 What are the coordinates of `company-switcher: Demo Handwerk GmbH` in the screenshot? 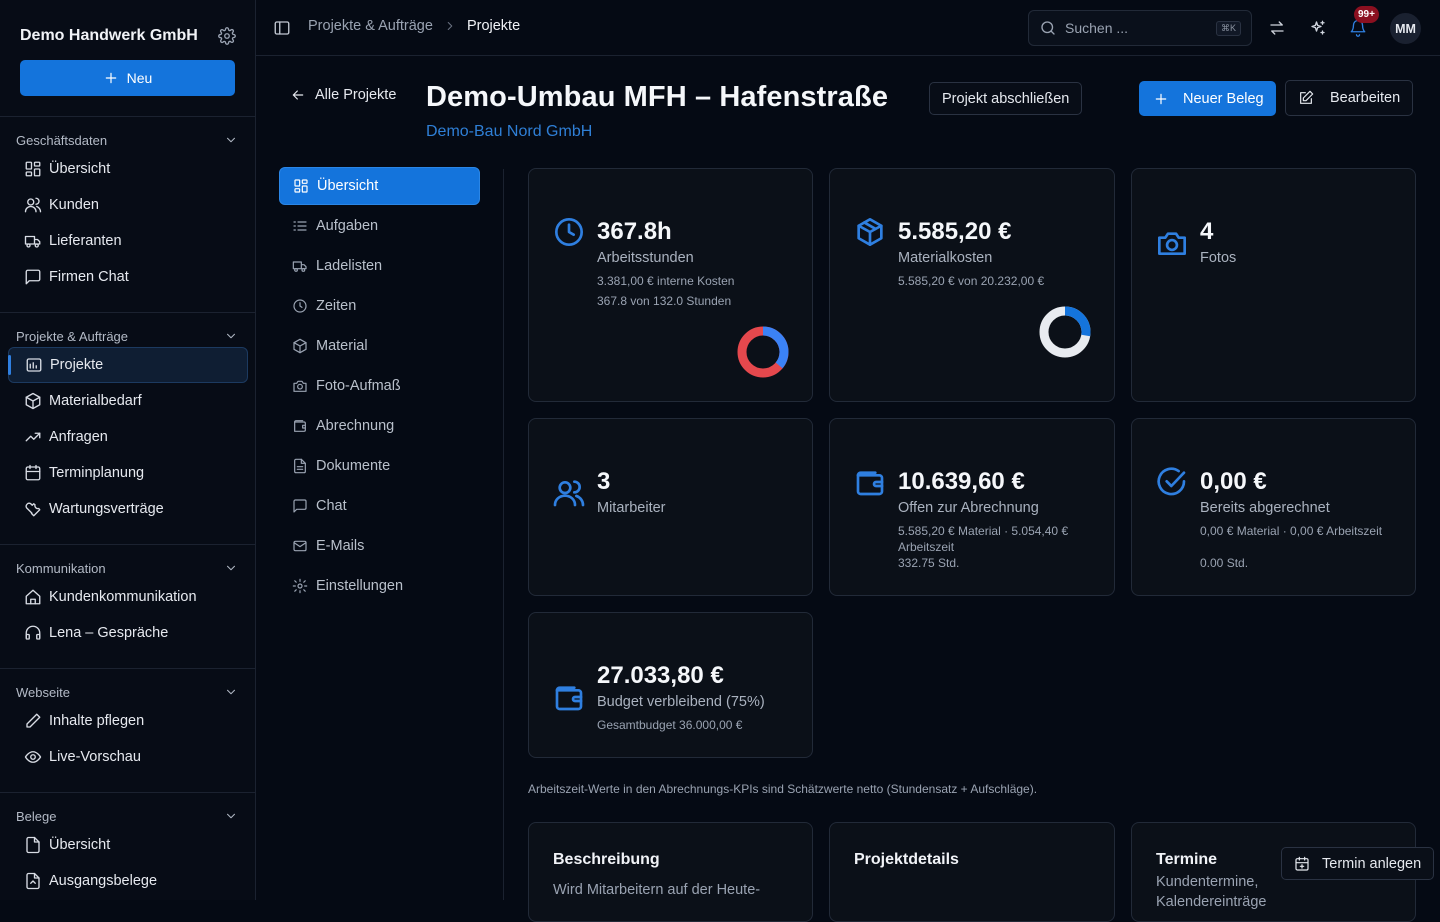 It's located at (128, 36).